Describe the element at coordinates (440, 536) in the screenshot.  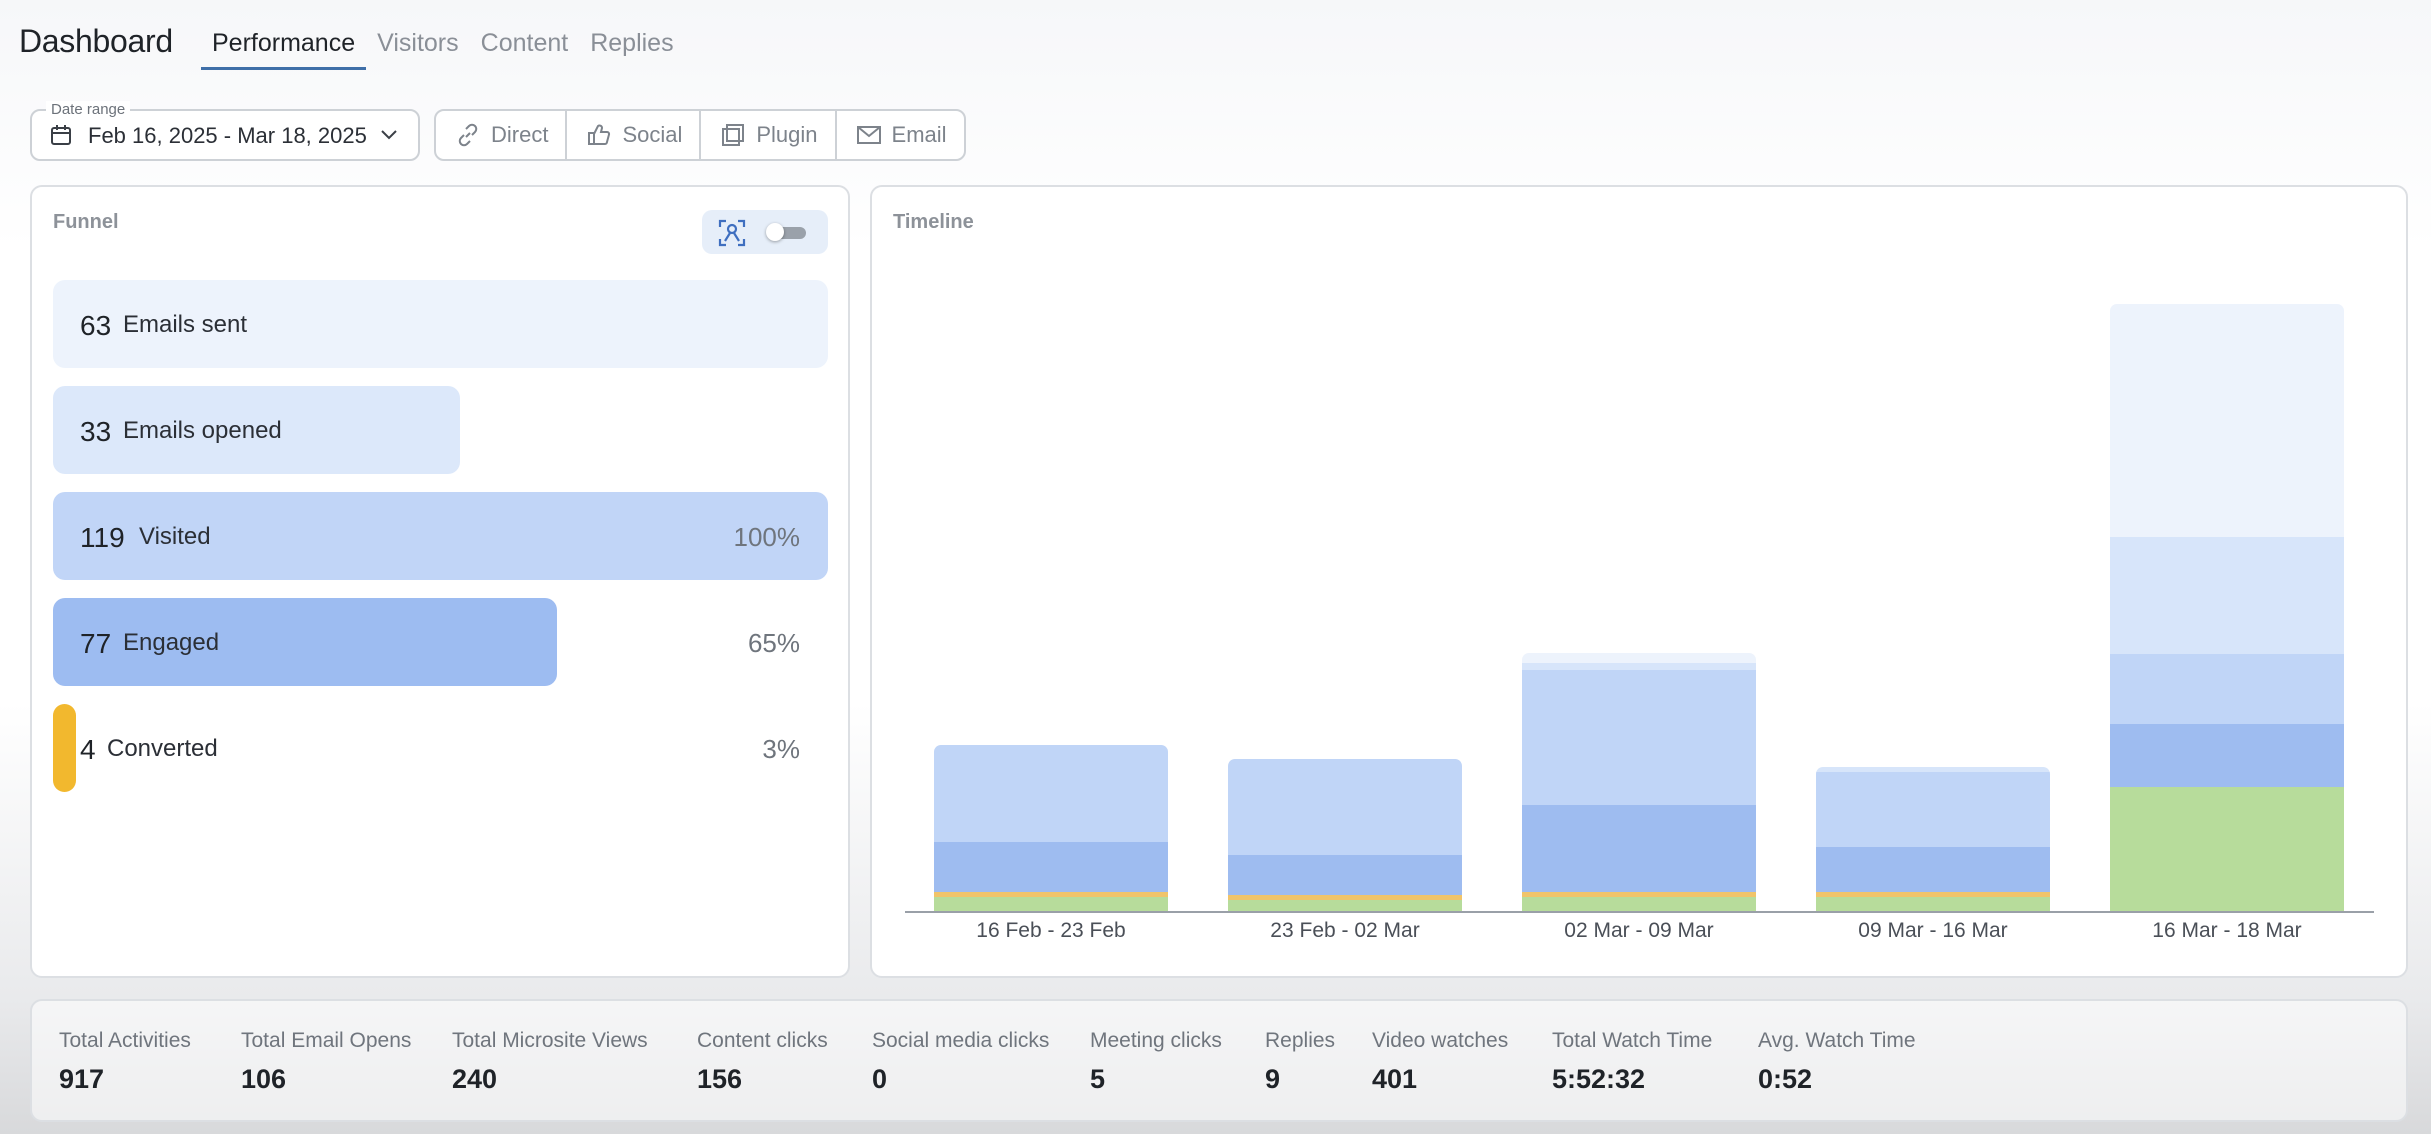
I see `funnel-row-visited: 119 Visited 100%` at that location.